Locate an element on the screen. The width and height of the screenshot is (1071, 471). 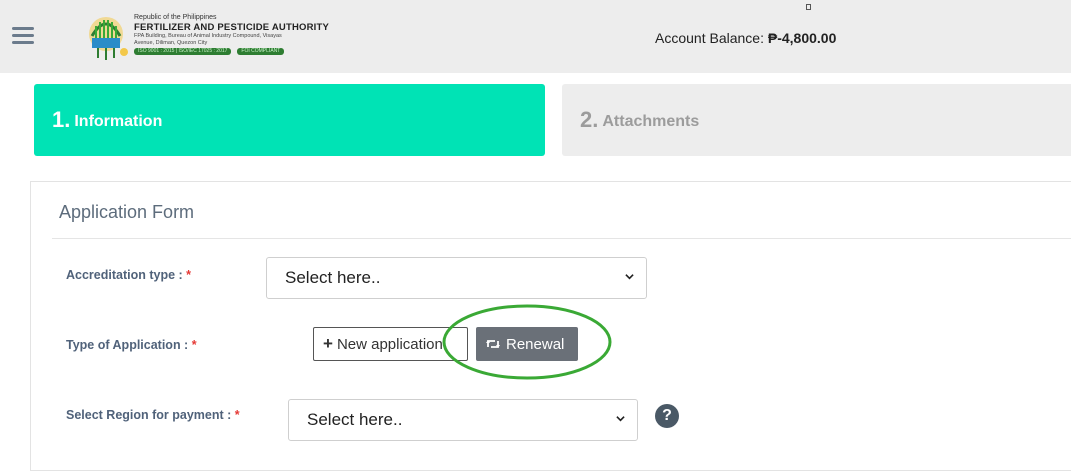
new-application-label: New application is located at coordinates (389, 344).